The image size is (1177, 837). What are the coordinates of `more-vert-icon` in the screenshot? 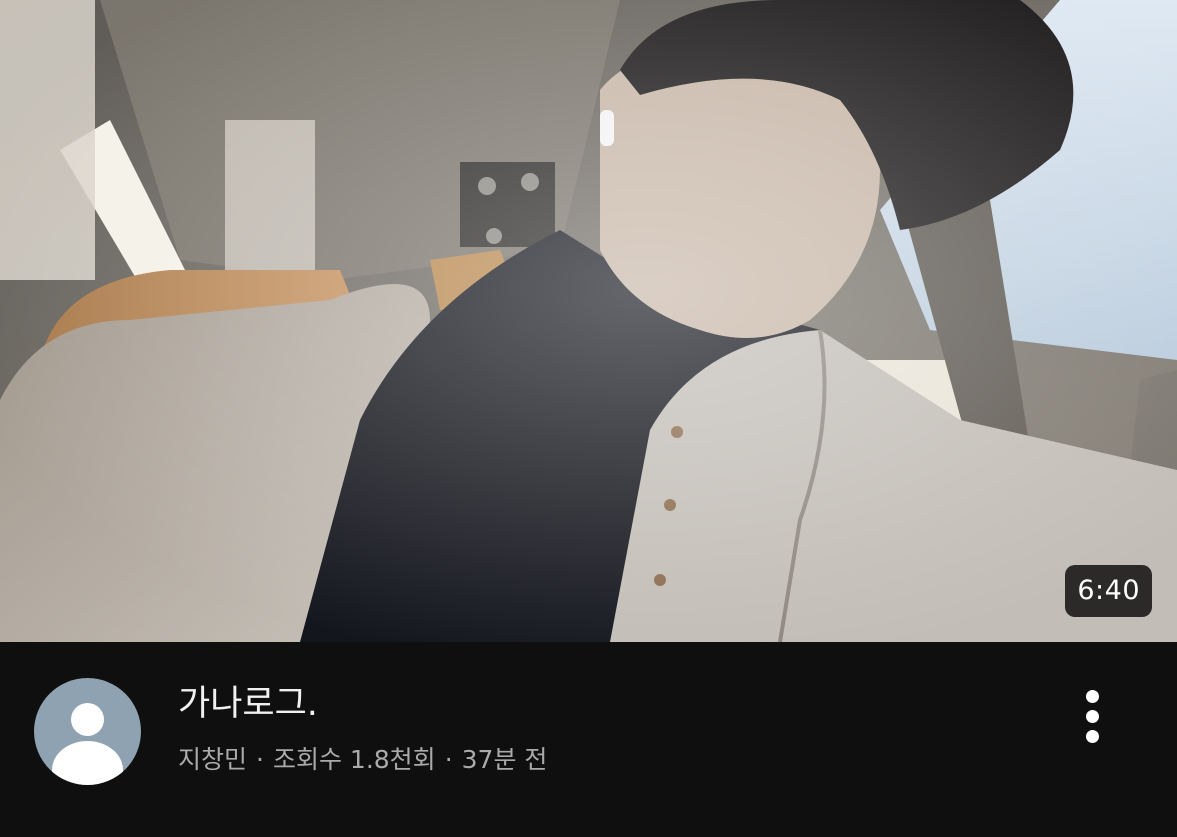 It's located at (1092, 696).